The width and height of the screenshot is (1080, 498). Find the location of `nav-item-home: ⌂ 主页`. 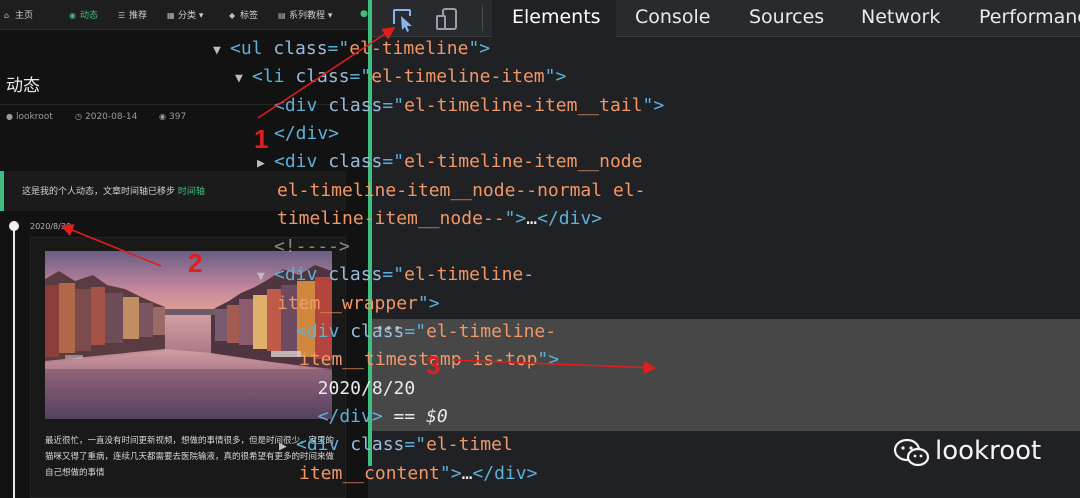

nav-item-home: ⌂ 主页 is located at coordinates (18, 14).